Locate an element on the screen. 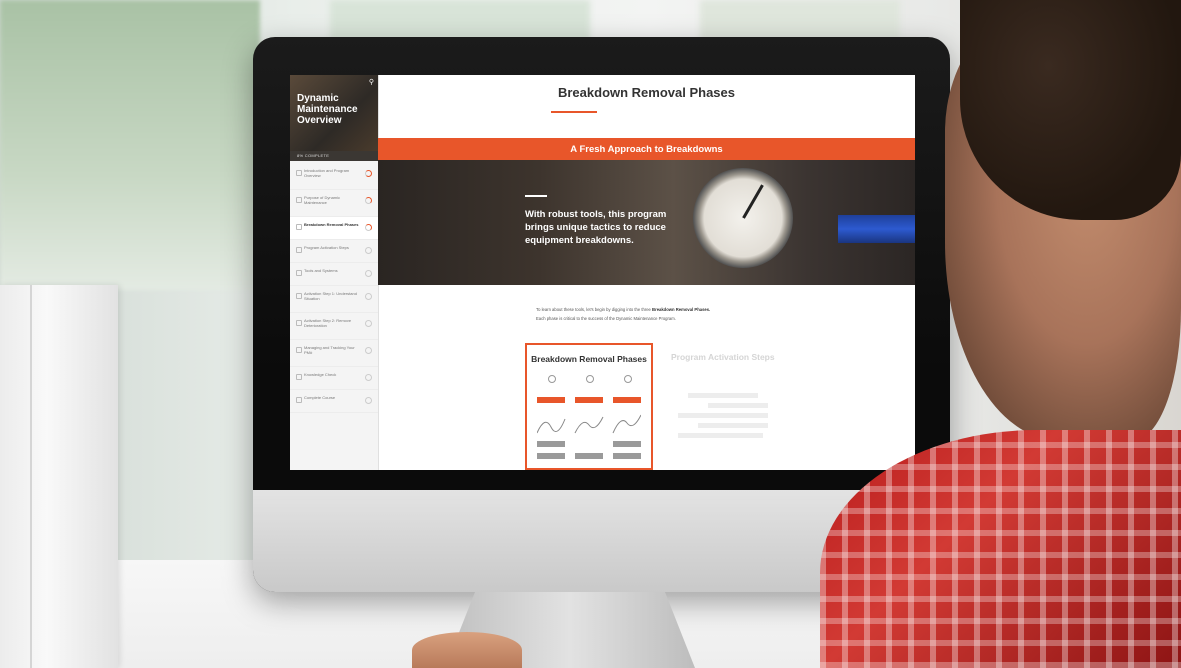  phases-diagram-thumbnail is located at coordinates (589, 420).